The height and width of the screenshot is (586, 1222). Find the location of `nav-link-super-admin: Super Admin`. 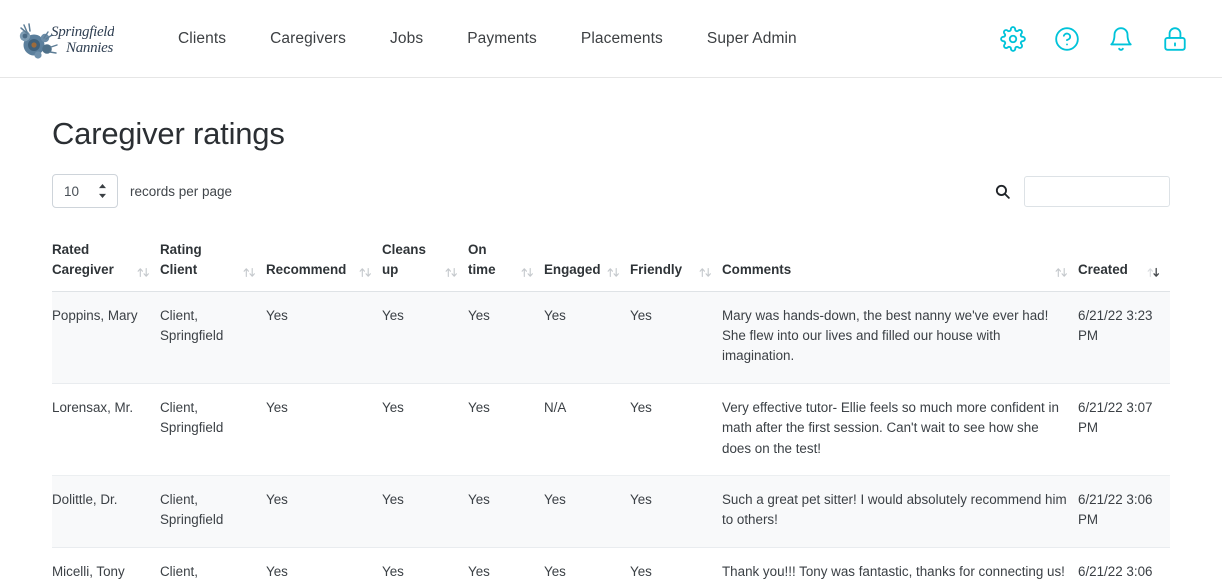

nav-link-super-admin: Super Admin is located at coordinates (752, 39).